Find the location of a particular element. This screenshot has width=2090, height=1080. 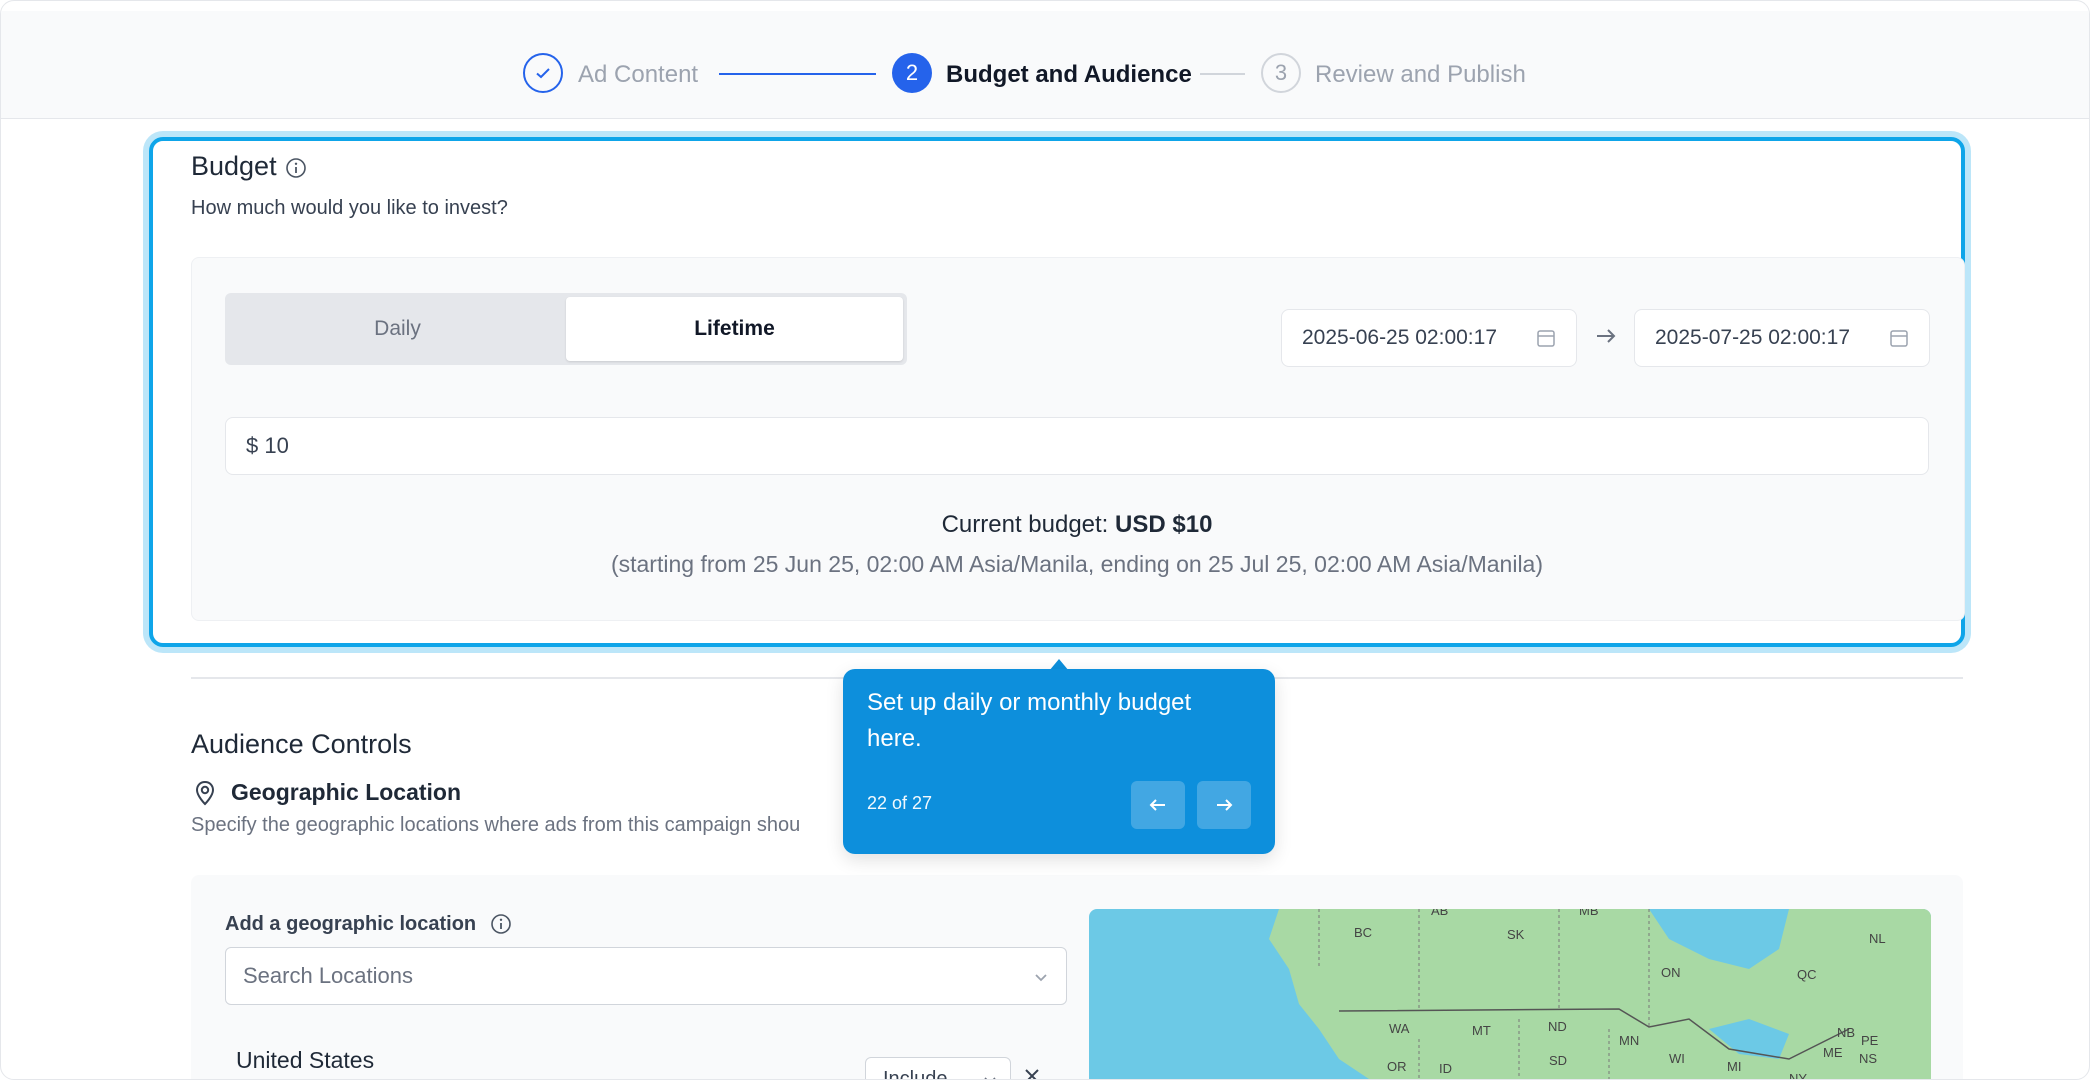

current-budget-label: Current budget: is located at coordinates (1025, 524).